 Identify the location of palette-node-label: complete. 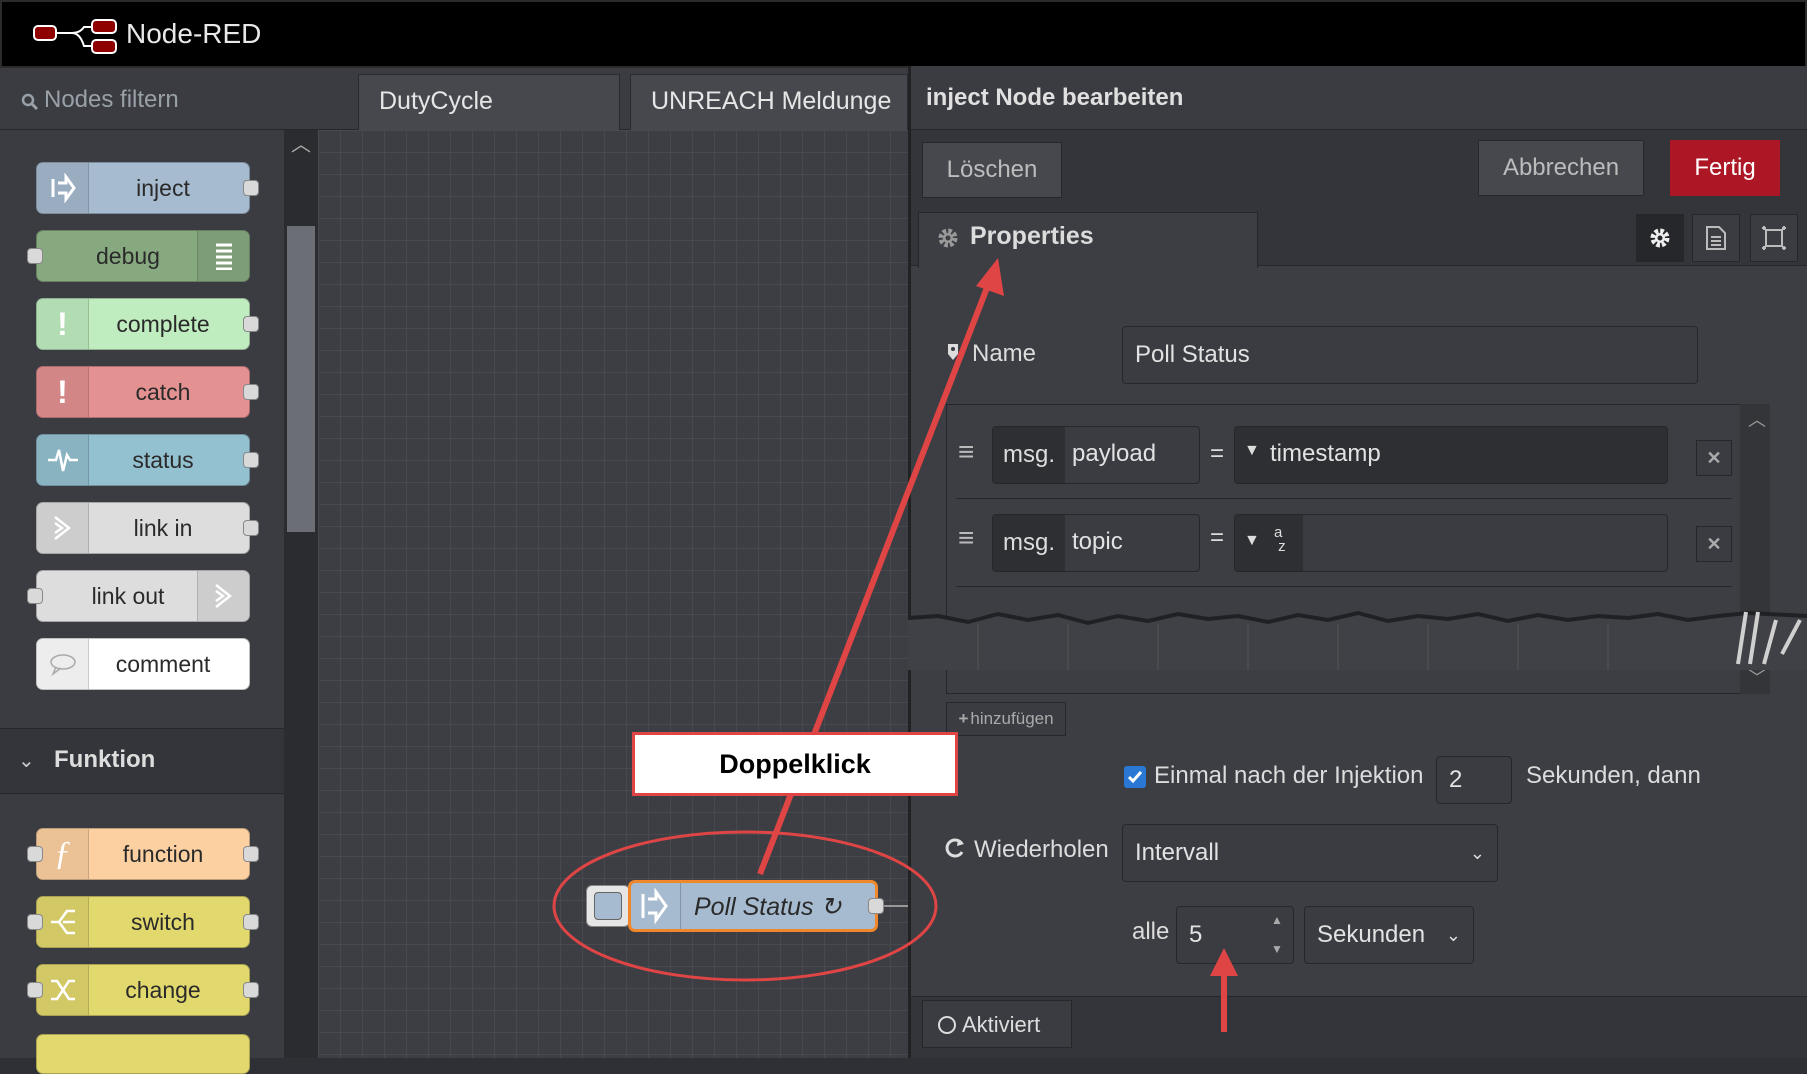
(163, 323).